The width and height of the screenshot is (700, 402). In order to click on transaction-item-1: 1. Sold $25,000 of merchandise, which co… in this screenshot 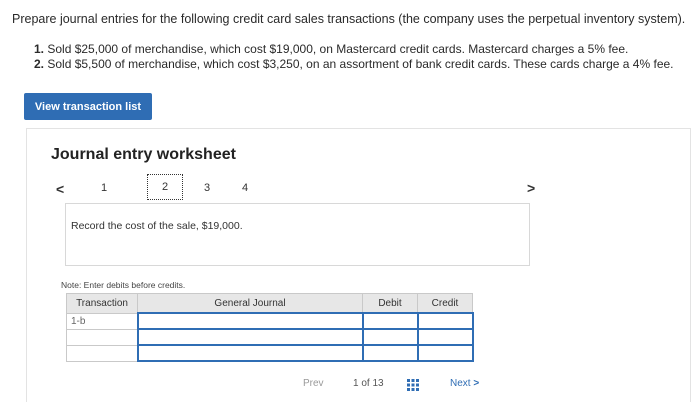, I will do `click(354, 49)`.